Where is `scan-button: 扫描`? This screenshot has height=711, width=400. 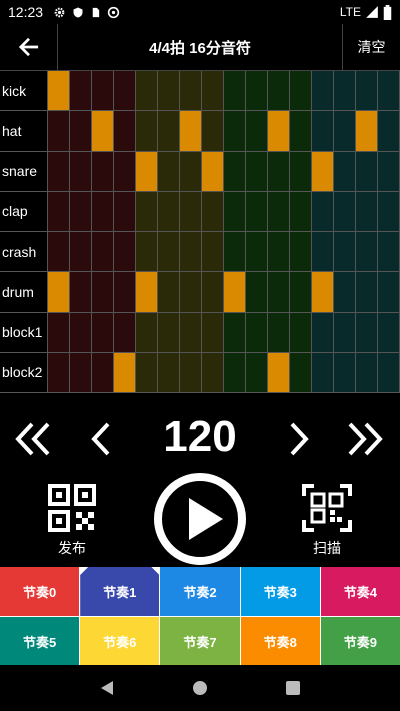 scan-button: 扫描 is located at coordinates (327, 521).